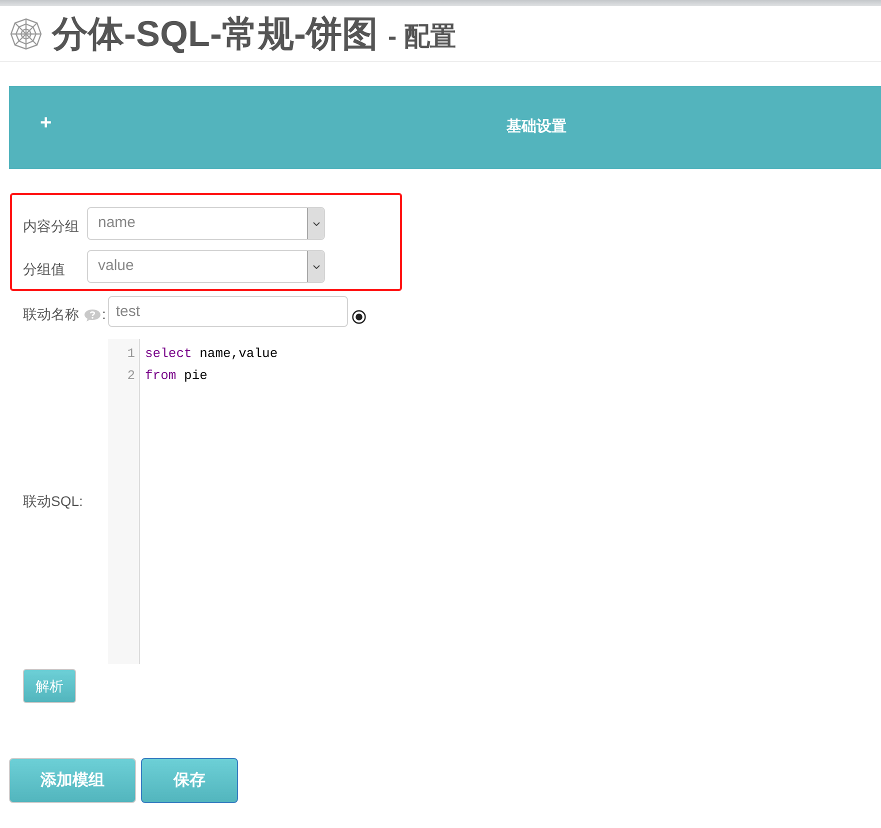 The height and width of the screenshot is (828, 881). Describe the element at coordinates (422, 35) in the screenshot. I see `page-subtitle: - 配置` at that location.